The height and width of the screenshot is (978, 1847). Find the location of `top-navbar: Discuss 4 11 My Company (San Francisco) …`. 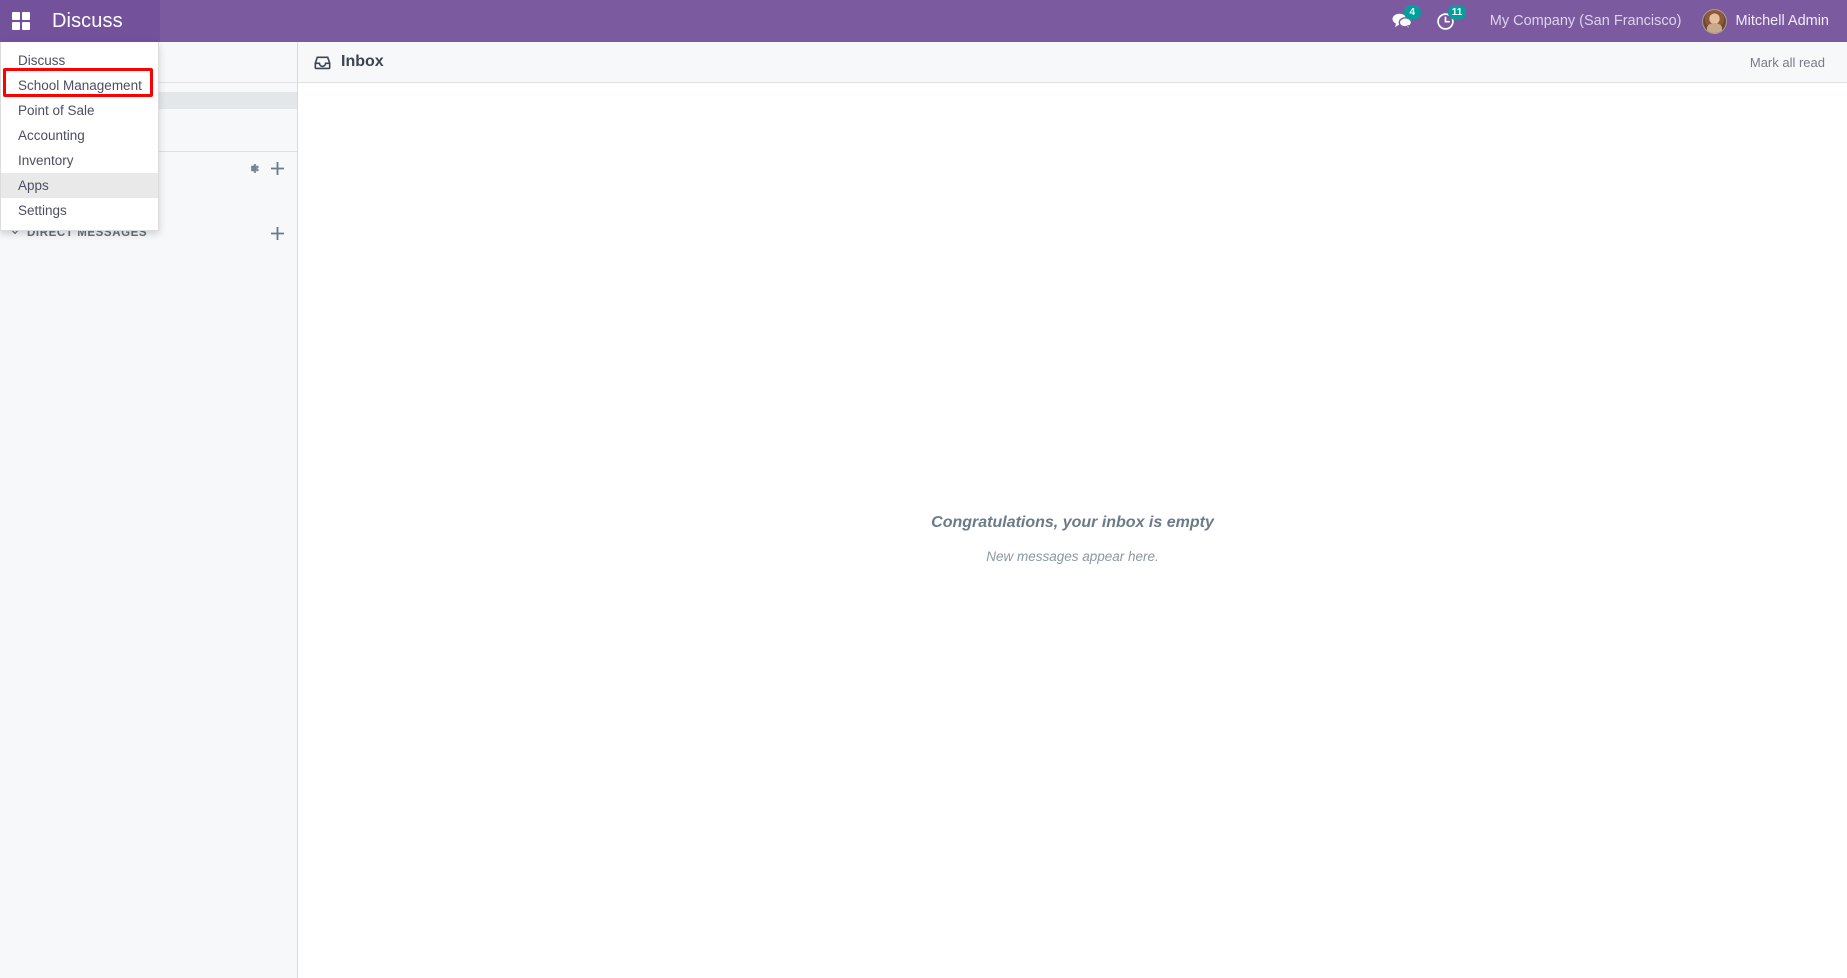

top-navbar: Discuss 4 11 My Company (San Francisco) … is located at coordinates (923, 21).